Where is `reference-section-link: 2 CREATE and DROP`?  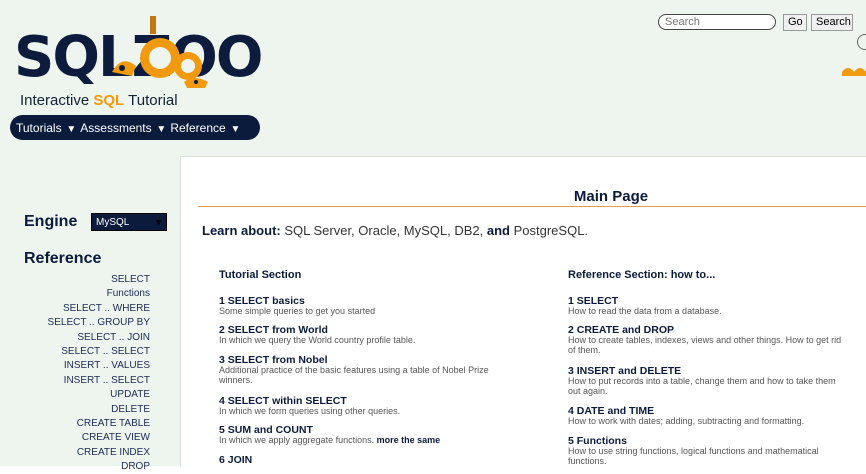 reference-section-link: 2 CREATE and DROP is located at coordinates (704, 330).